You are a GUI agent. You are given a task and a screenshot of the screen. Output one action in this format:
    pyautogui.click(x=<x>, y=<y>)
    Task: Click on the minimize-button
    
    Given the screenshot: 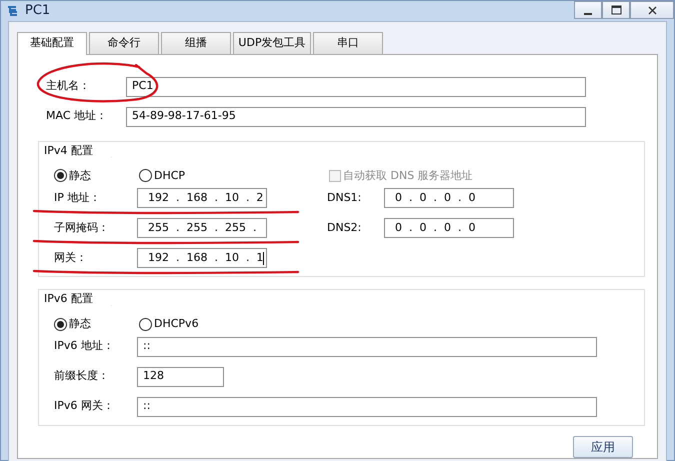 What is the action you would take?
    pyautogui.click(x=588, y=10)
    